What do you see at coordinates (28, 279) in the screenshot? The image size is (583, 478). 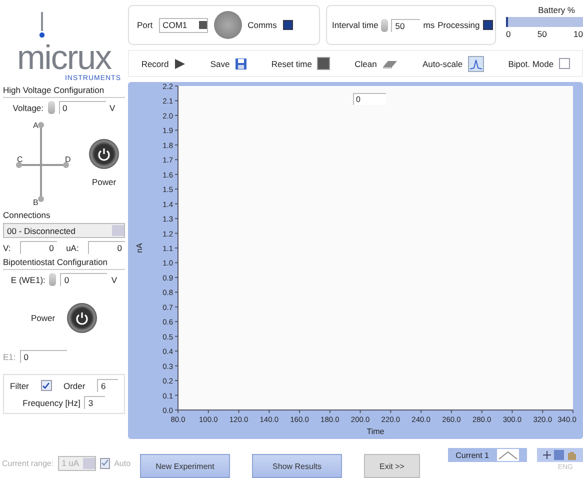 I see `field-label: E (WE1):` at bounding box center [28, 279].